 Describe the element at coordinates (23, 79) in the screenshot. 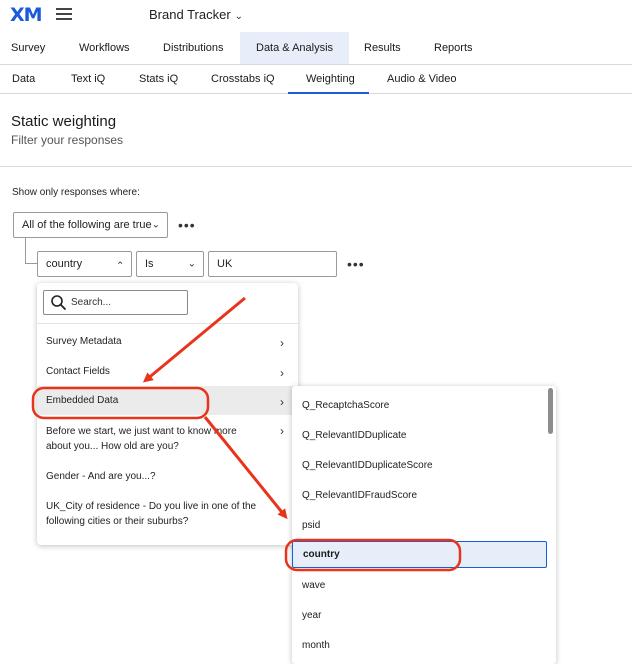

I see `subtab-data: Data` at that location.